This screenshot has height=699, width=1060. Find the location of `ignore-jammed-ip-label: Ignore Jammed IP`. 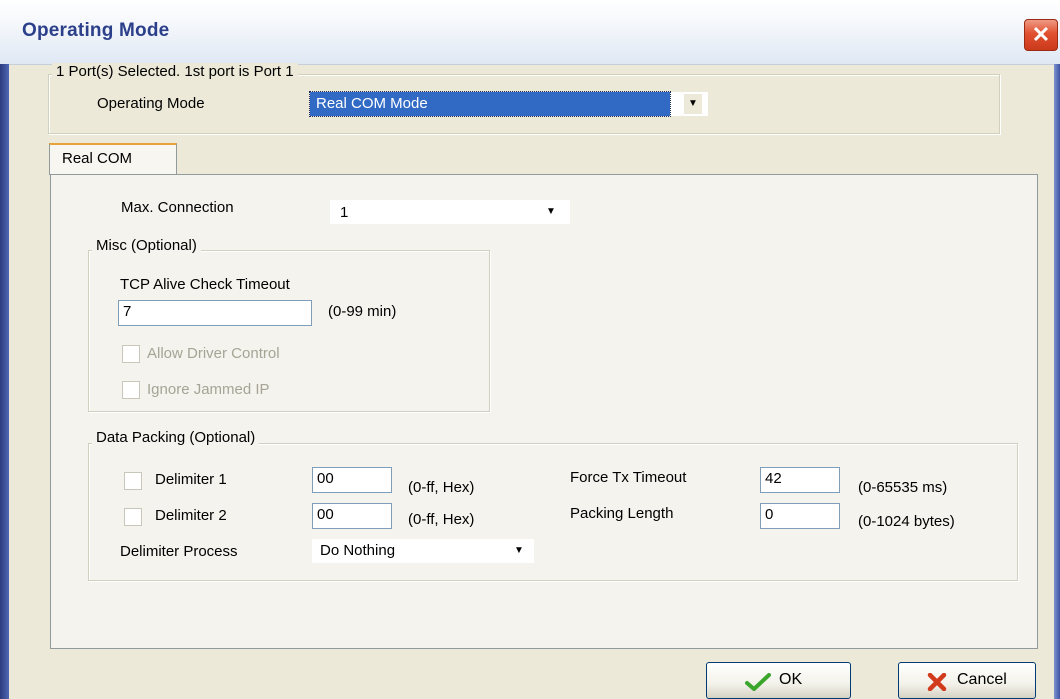

ignore-jammed-ip-label: Ignore Jammed IP is located at coordinates (208, 389).